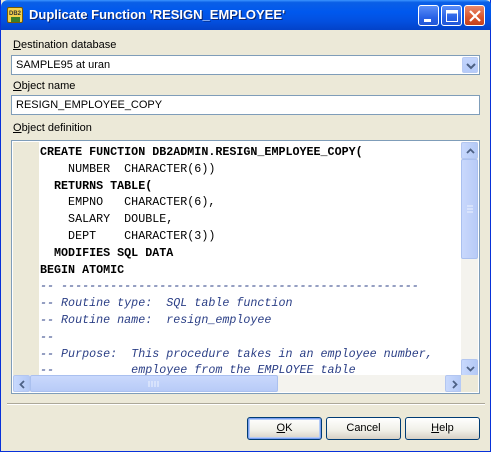 The height and width of the screenshot is (452, 491). I want to click on object-name-label: Object name, so click(44, 86).